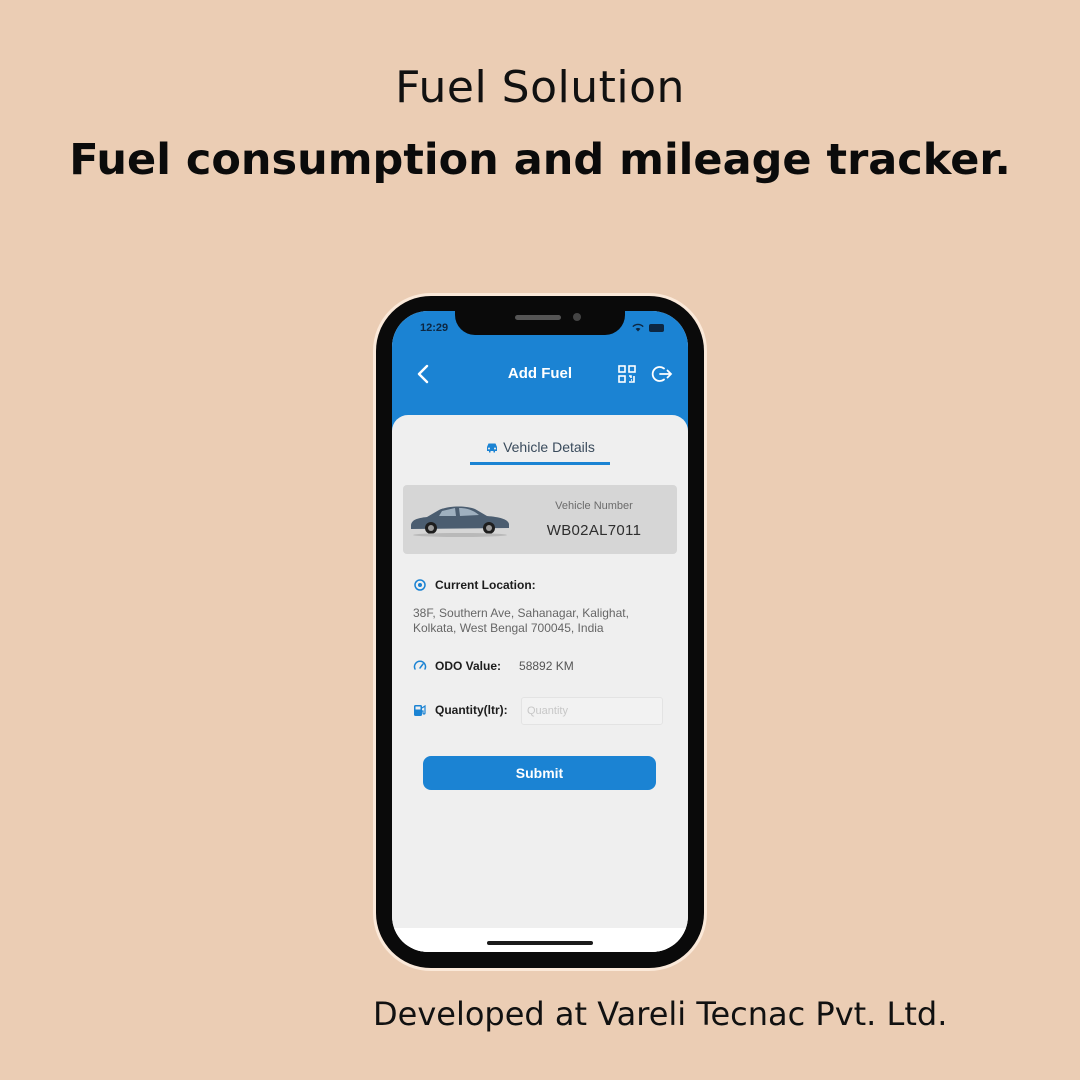 This screenshot has width=1080, height=1080. What do you see at coordinates (660, 1014) in the screenshot?
I see `developer-credit: Developed at Vareli Tecnac Pvt. Ltd.` at bounding box center [660, 1014].